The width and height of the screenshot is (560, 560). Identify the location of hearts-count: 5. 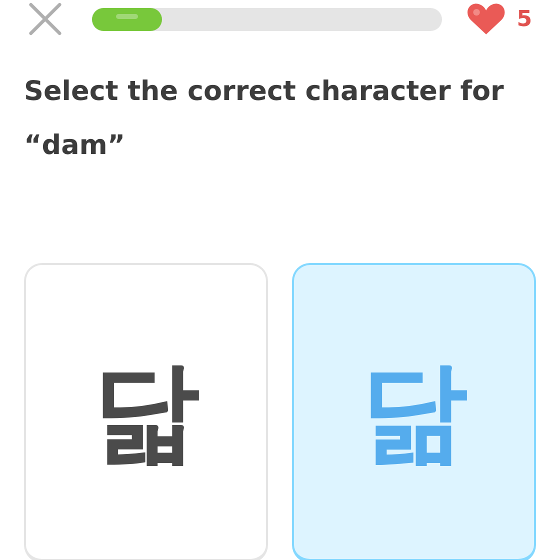
(524, 20).